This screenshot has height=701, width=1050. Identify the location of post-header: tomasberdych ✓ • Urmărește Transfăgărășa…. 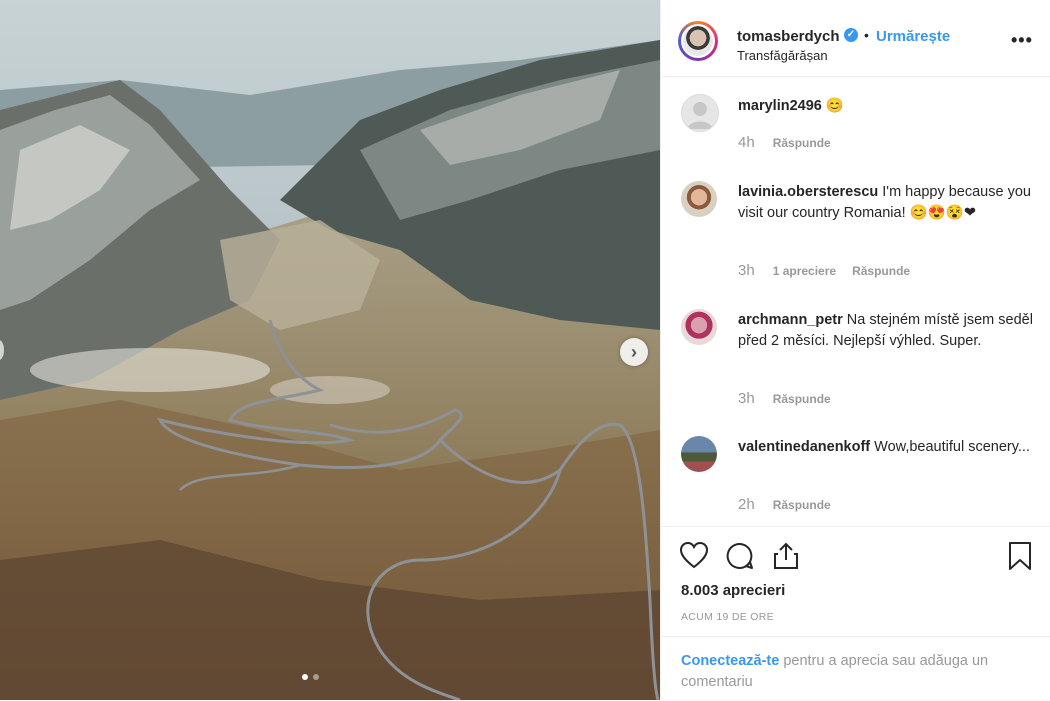
(855, 38).